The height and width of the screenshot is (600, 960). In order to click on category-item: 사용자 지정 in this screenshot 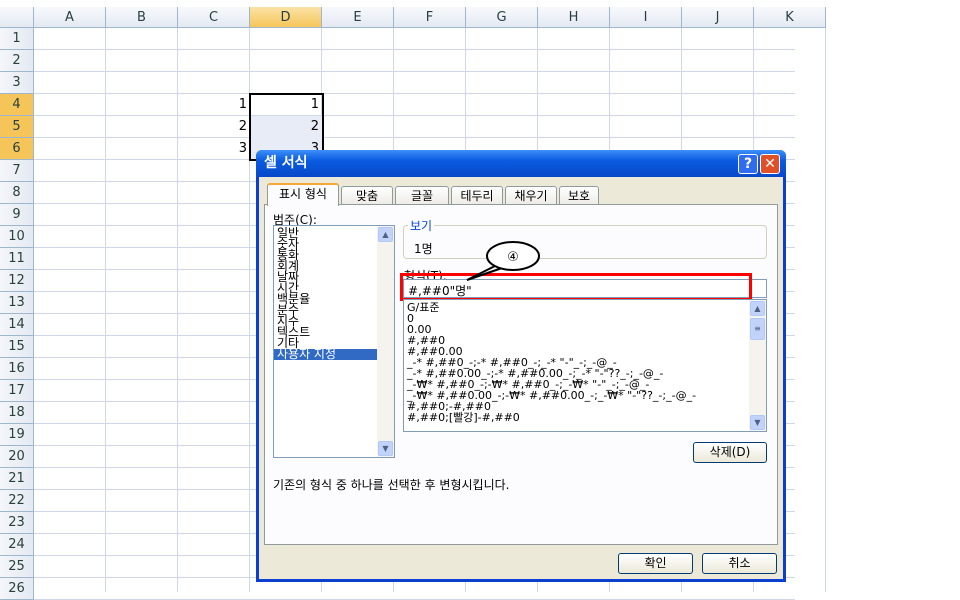, I will do `click(334, 354)`.